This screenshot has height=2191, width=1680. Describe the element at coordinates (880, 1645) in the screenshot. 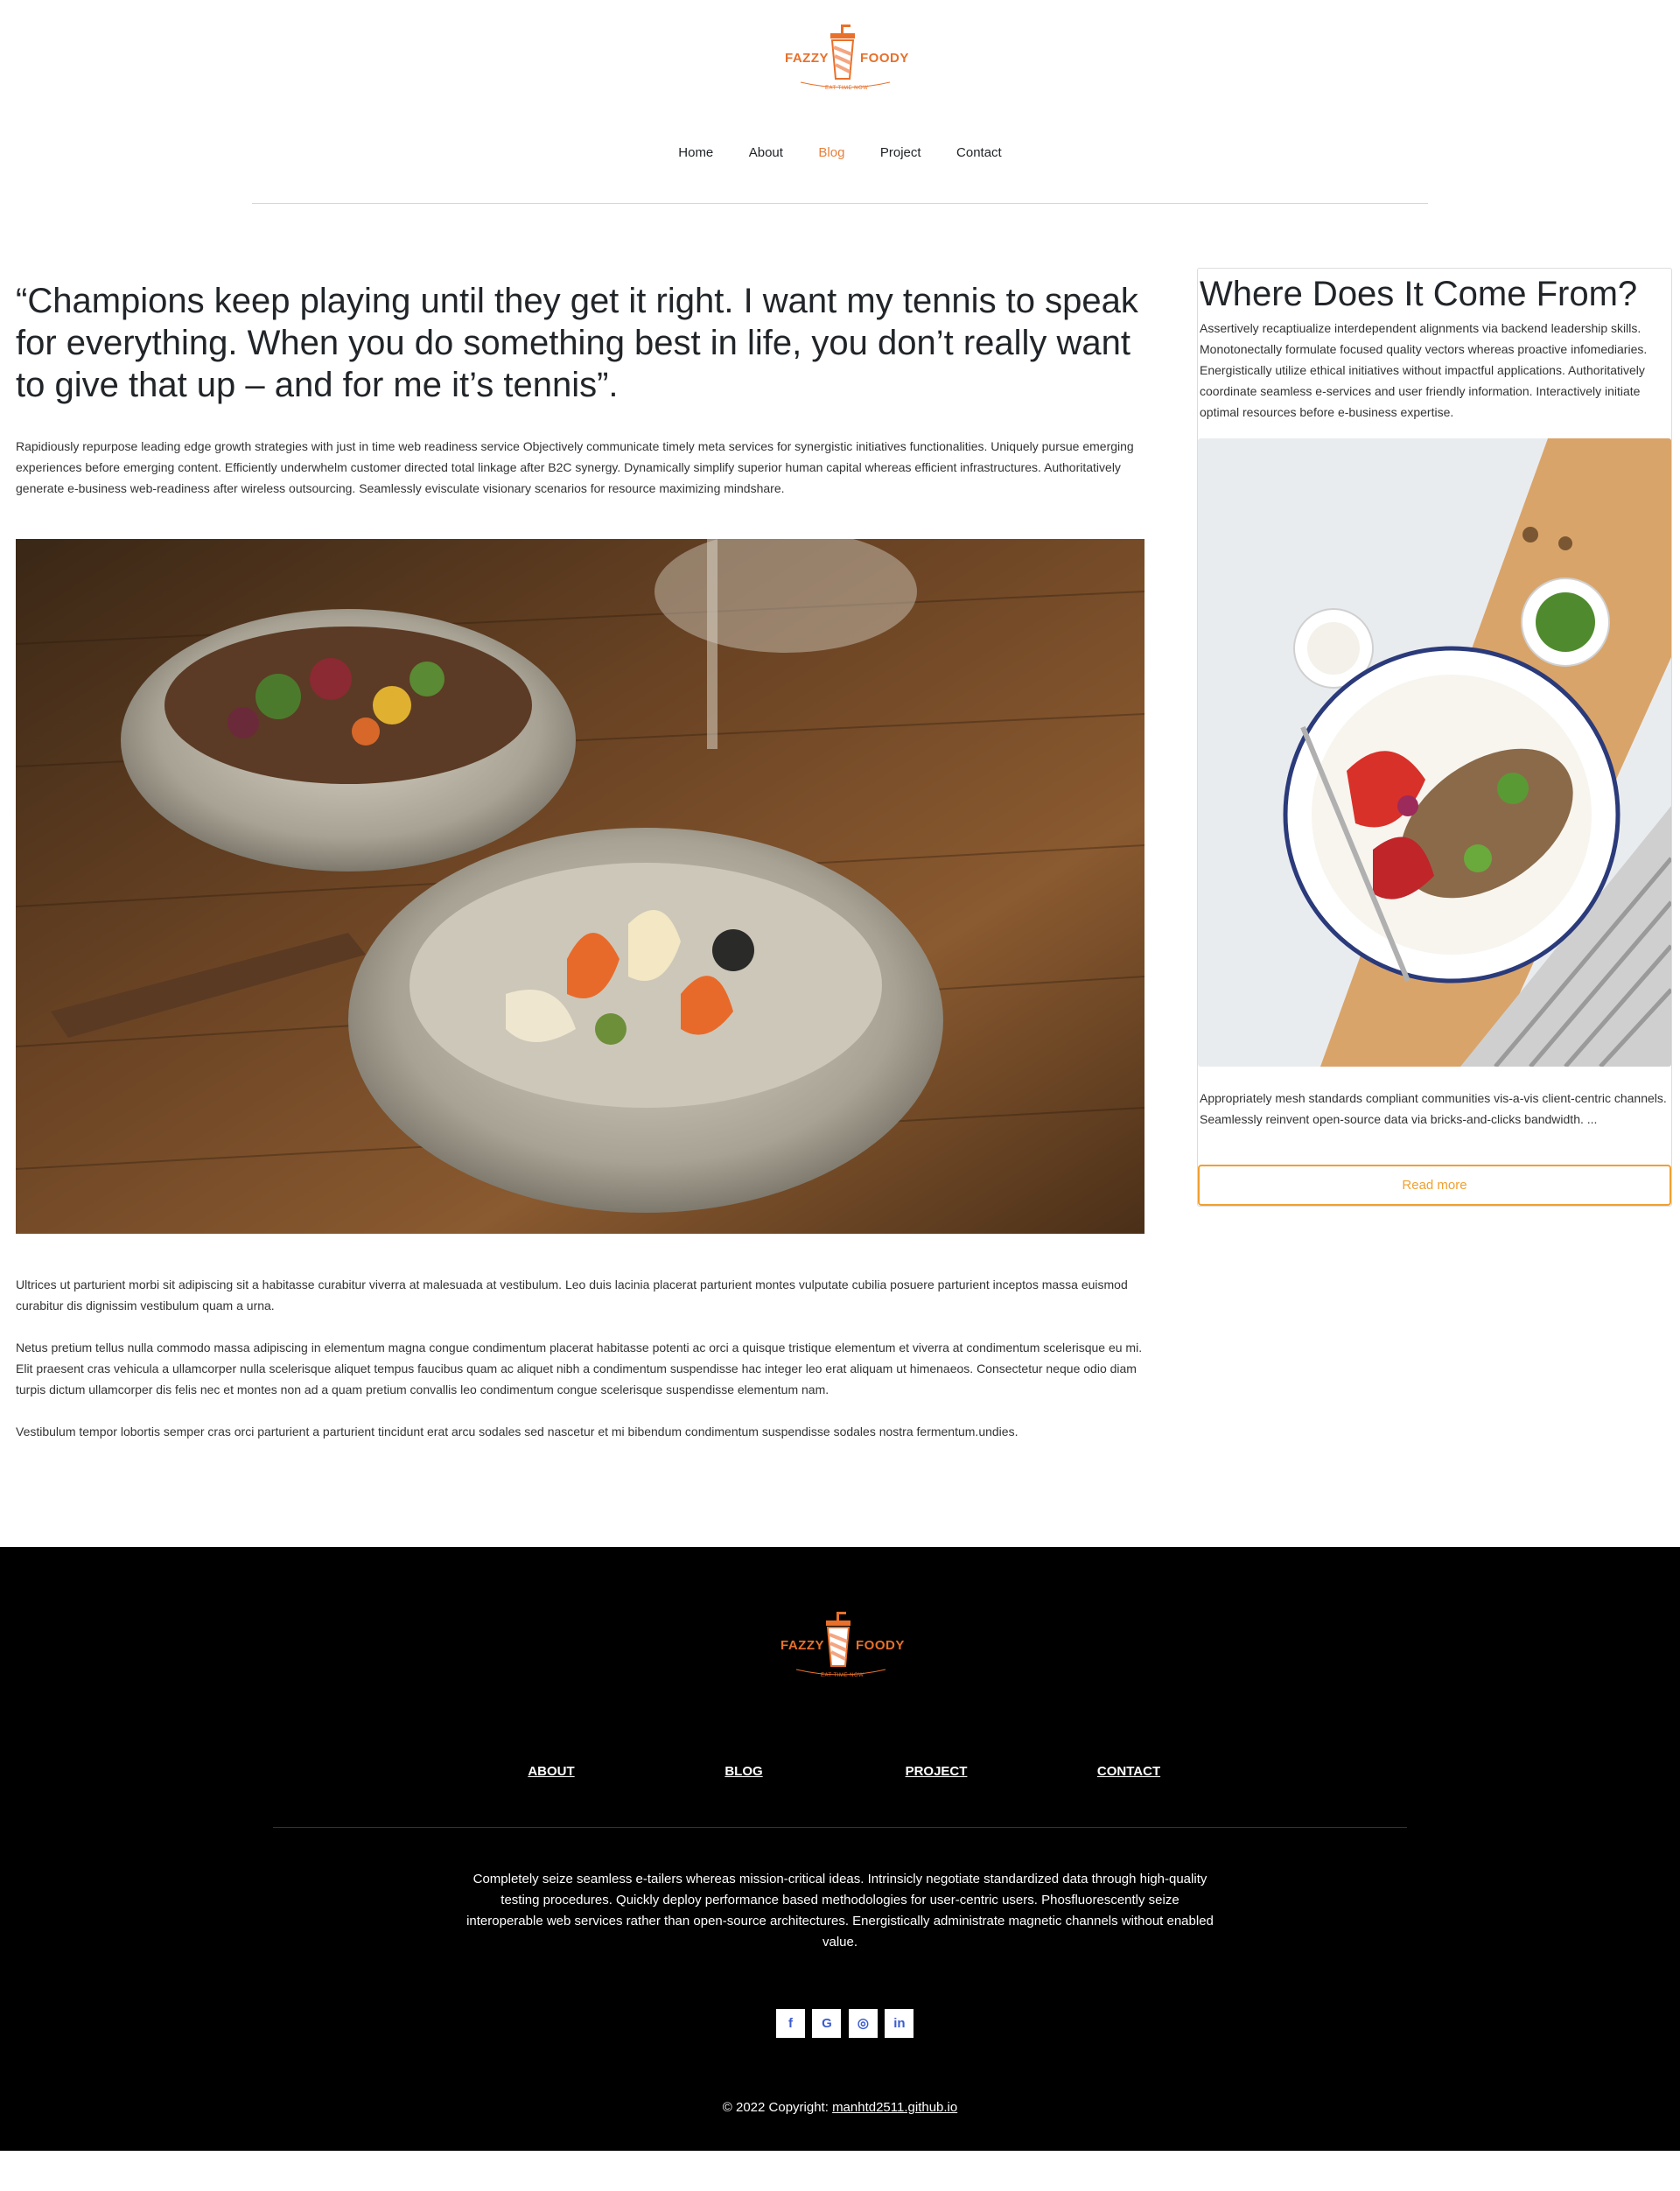

I see `footer-brand-right-word: FOODY` at that location.